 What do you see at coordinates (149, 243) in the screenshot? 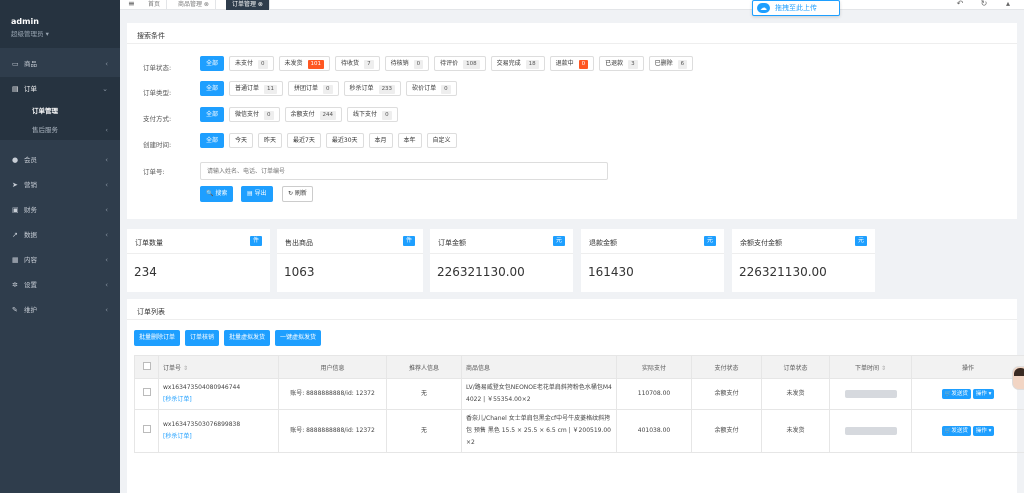
I see `stat-title: 订单数量` at bounding box center [149, 243].